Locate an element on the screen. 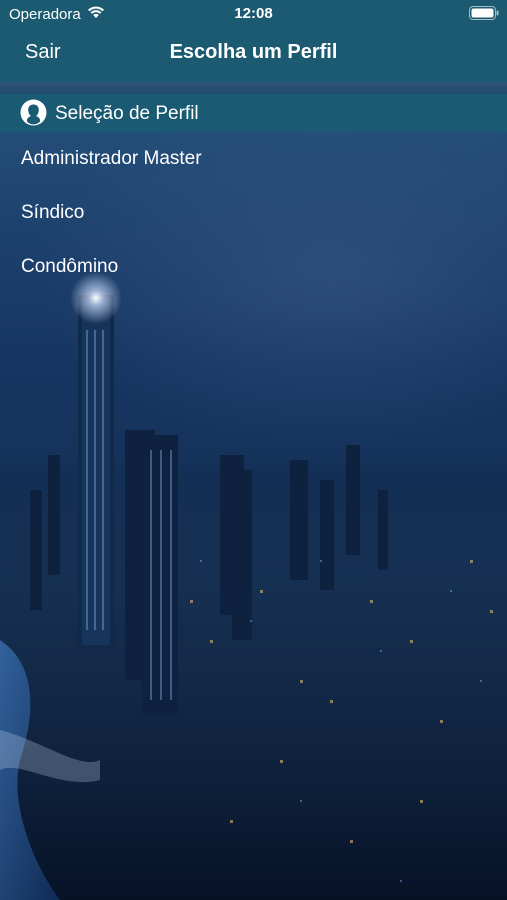 The height and width of the screenshot is (900, 507). battery-icon is located at coordinates (484, 13).